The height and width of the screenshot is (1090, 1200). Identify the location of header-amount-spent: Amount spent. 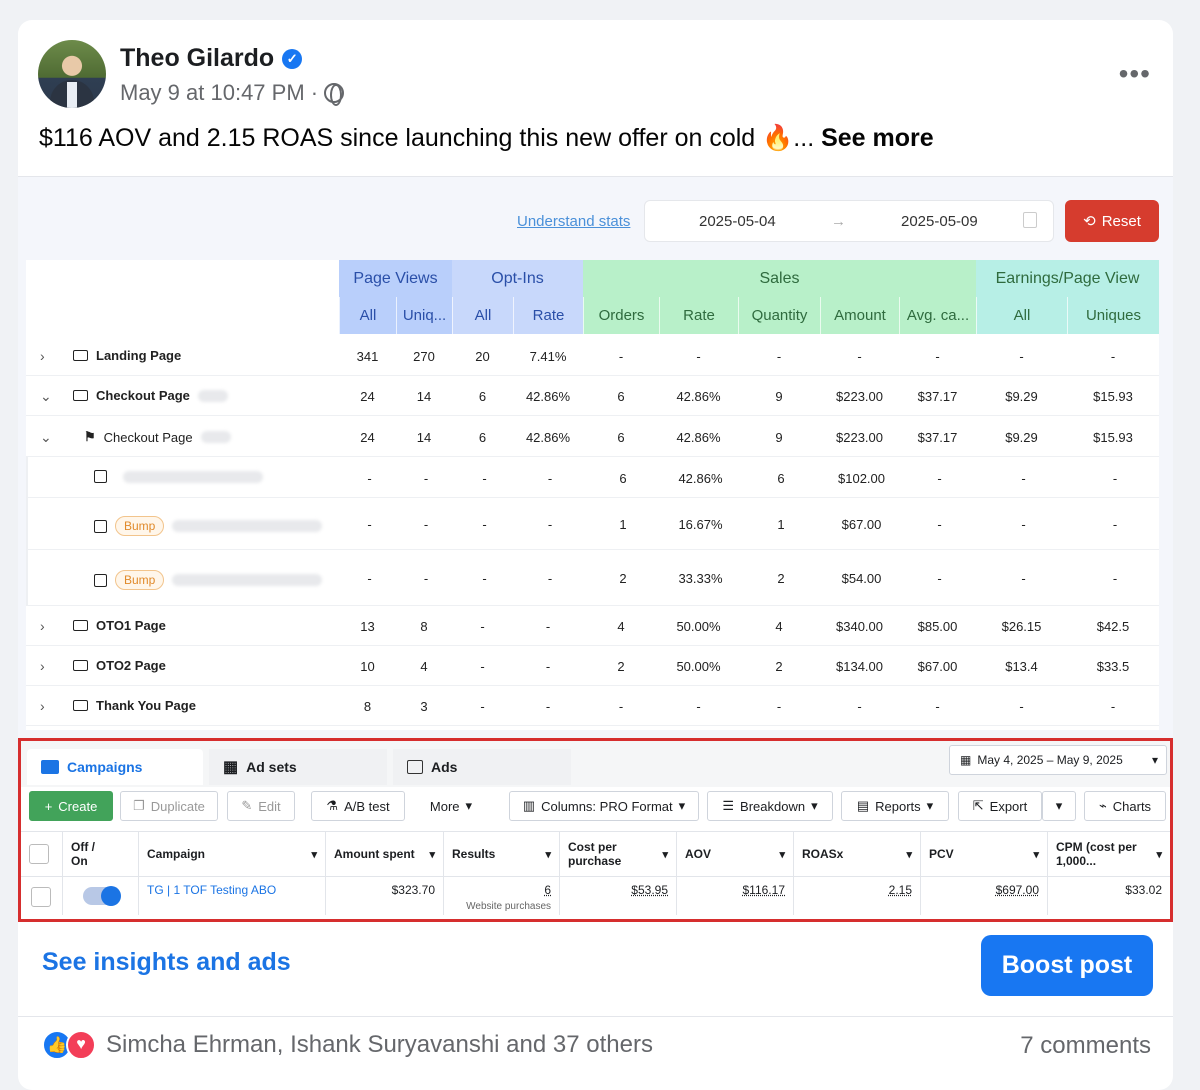
(385, 854).